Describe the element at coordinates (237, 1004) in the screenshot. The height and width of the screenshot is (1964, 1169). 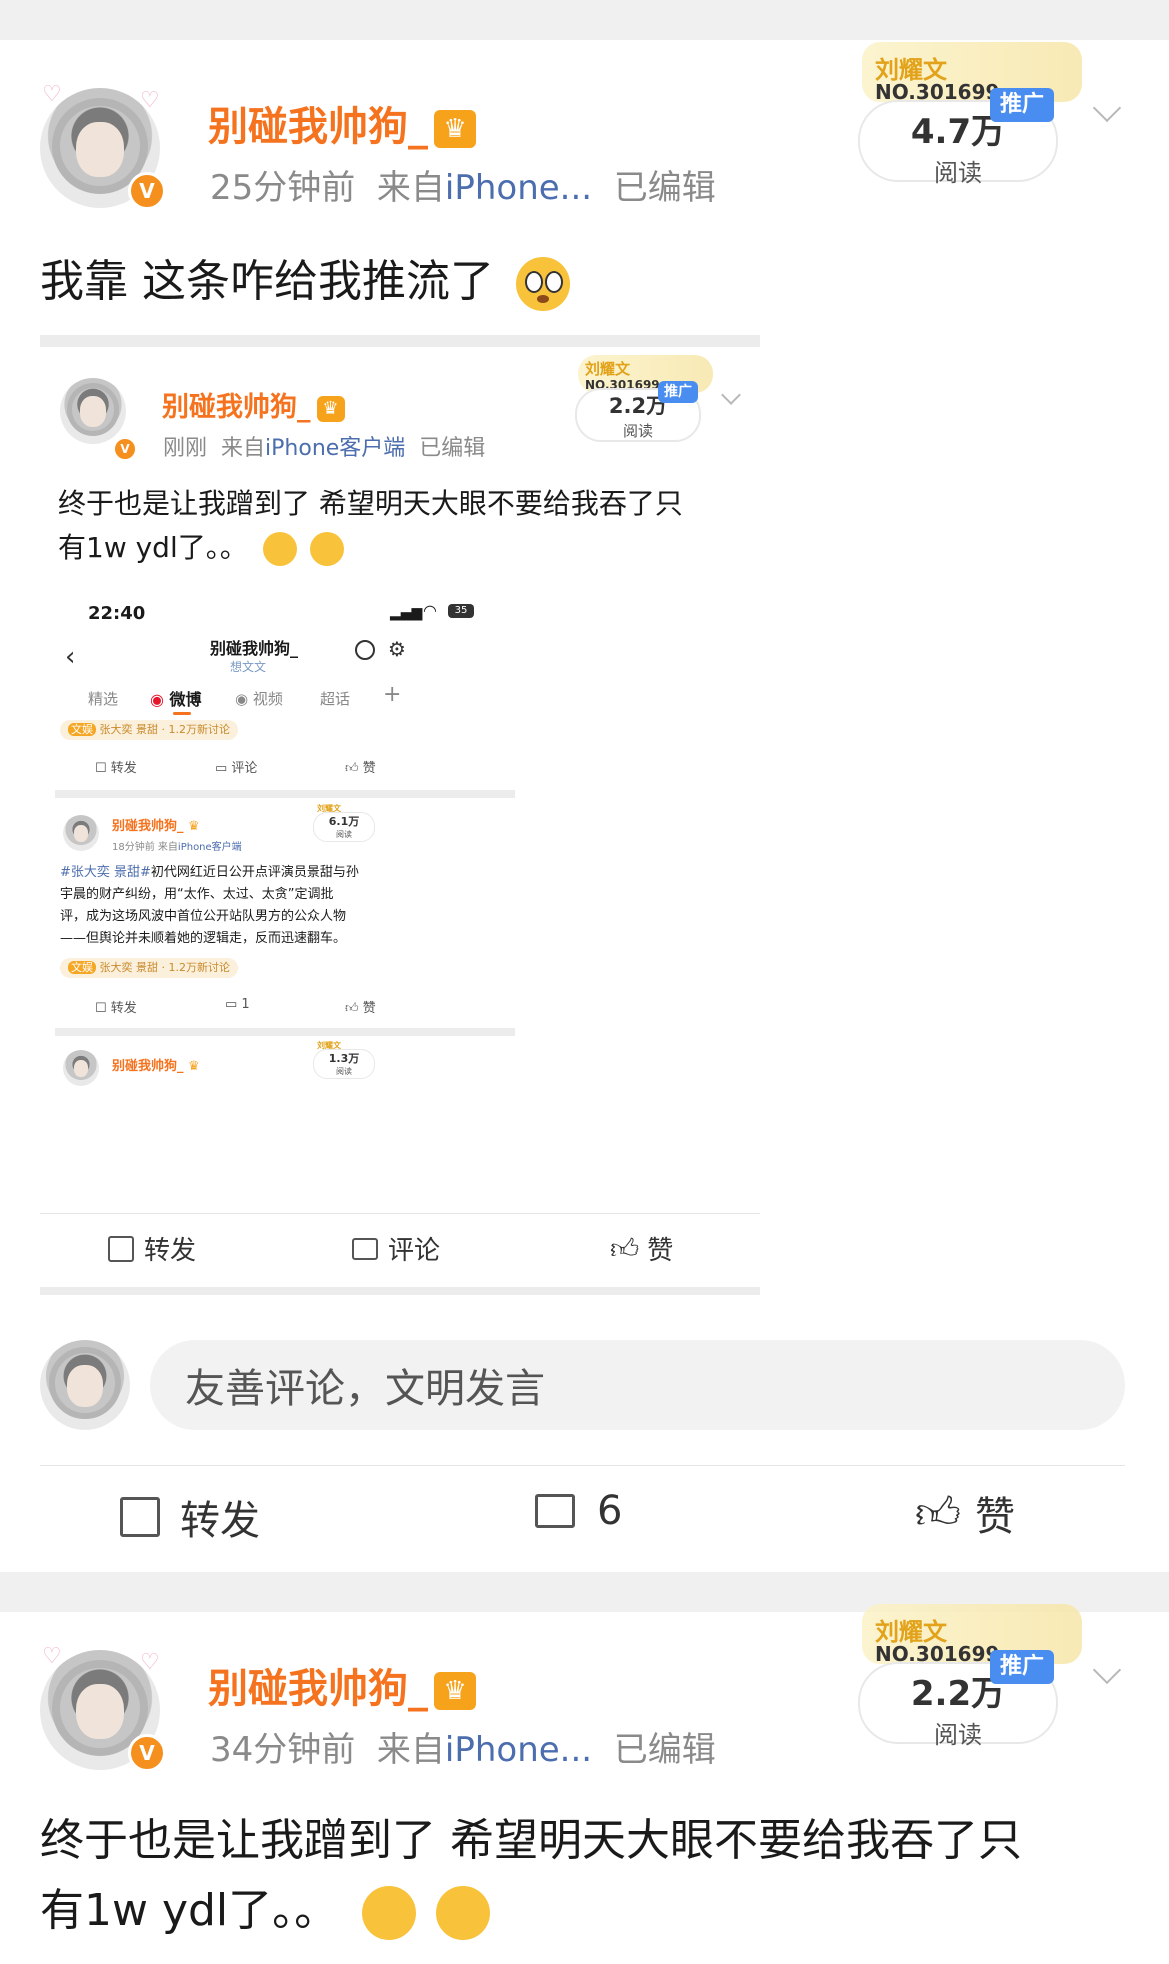
I see `comment-action: ▭ 1` at that location.